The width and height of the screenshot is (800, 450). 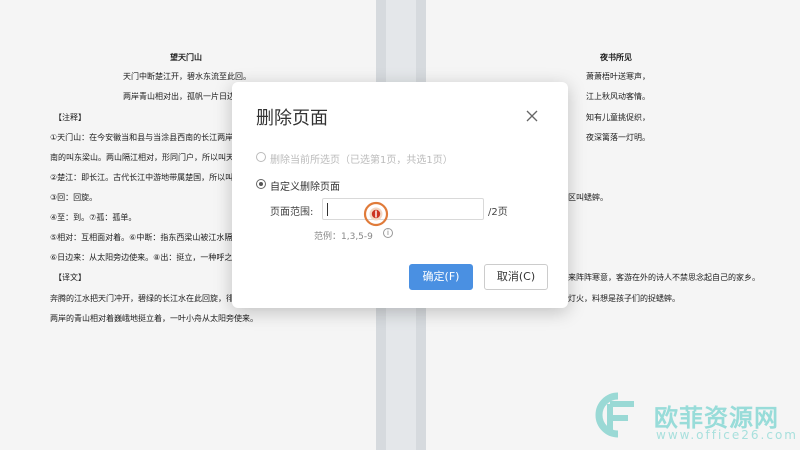 I want to click on page-range-input, so click(x=403, y=209).